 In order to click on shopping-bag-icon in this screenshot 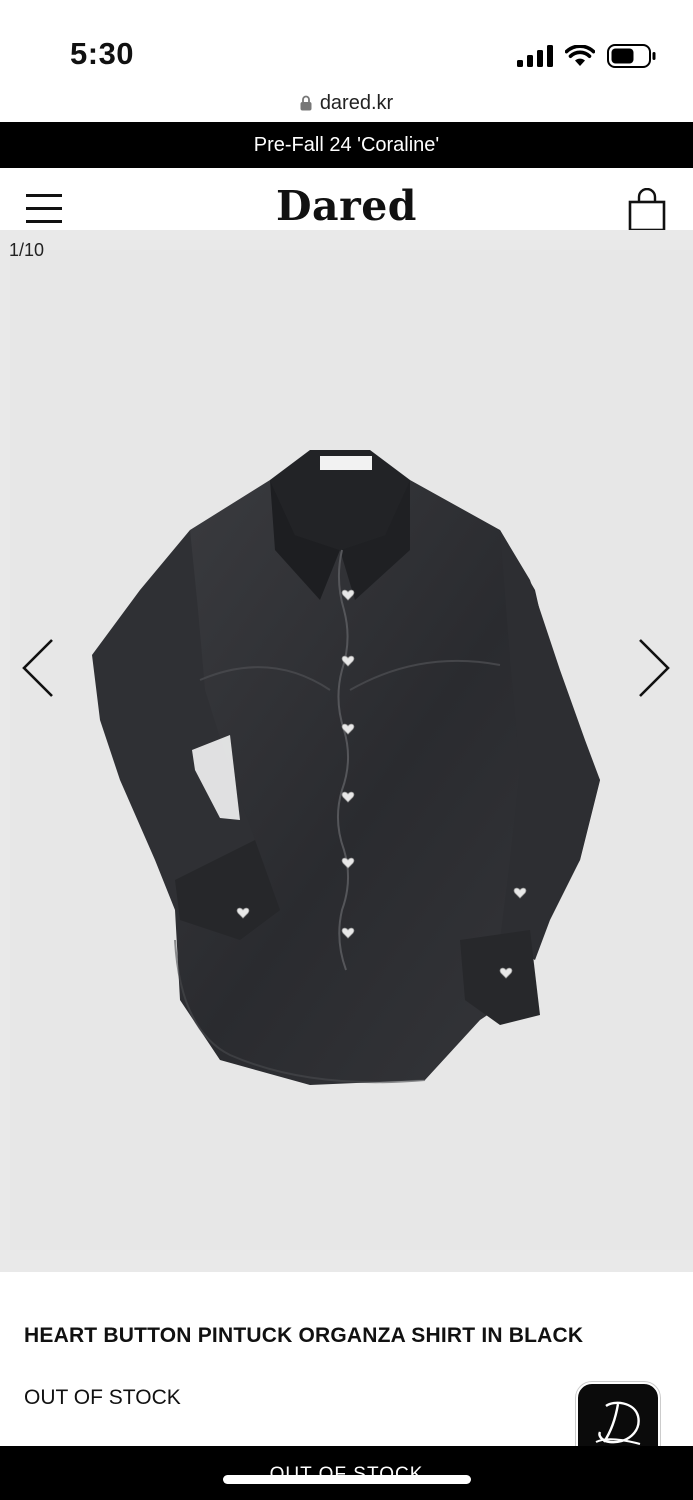, I will do `click(647, 209)`.